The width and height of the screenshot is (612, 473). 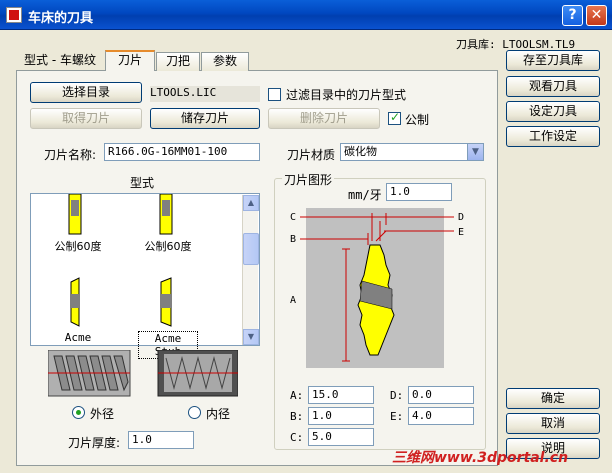 I want to click on scroll-thumb, so click(x=251, y=249).